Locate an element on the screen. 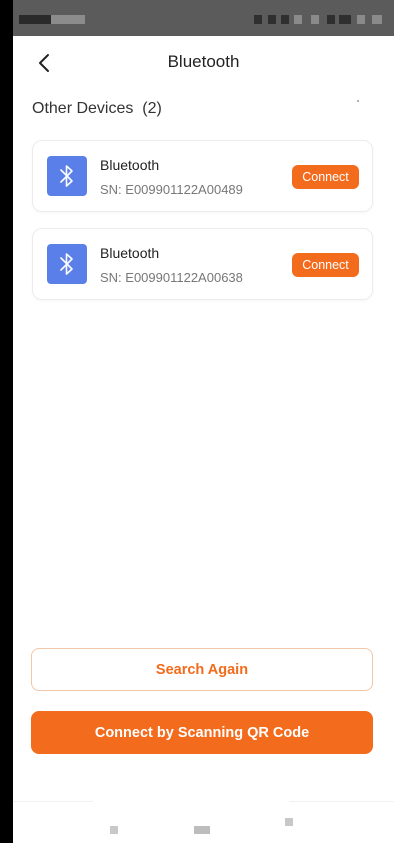  bottom-divider-gap is located at coordinates (191, 801).